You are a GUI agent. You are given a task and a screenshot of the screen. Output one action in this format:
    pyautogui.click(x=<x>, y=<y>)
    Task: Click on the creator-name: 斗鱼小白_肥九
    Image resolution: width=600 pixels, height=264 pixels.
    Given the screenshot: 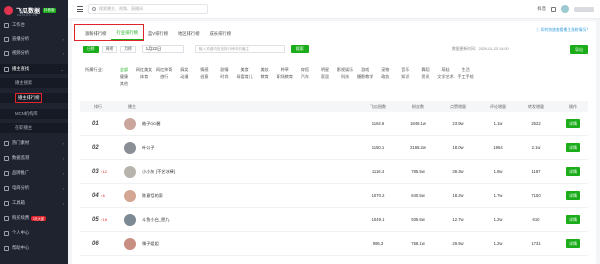 What is the action you would take?
    pyautogui.click(x=155, y=220)
    